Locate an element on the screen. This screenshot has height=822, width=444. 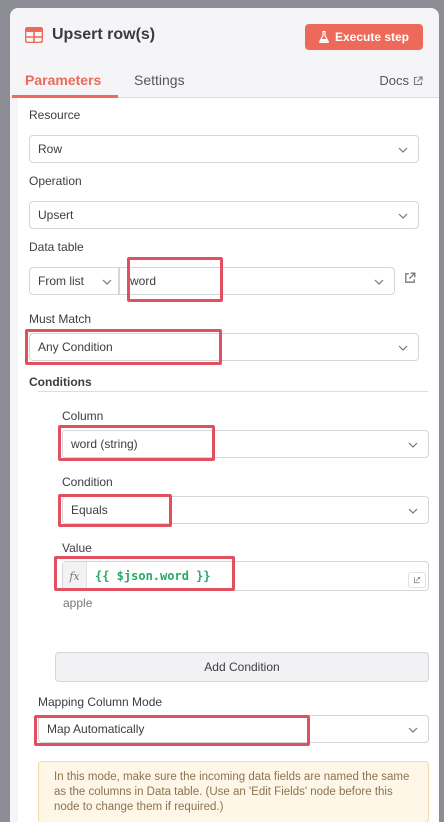
external-link-icon is located at coordinates (418, 80).